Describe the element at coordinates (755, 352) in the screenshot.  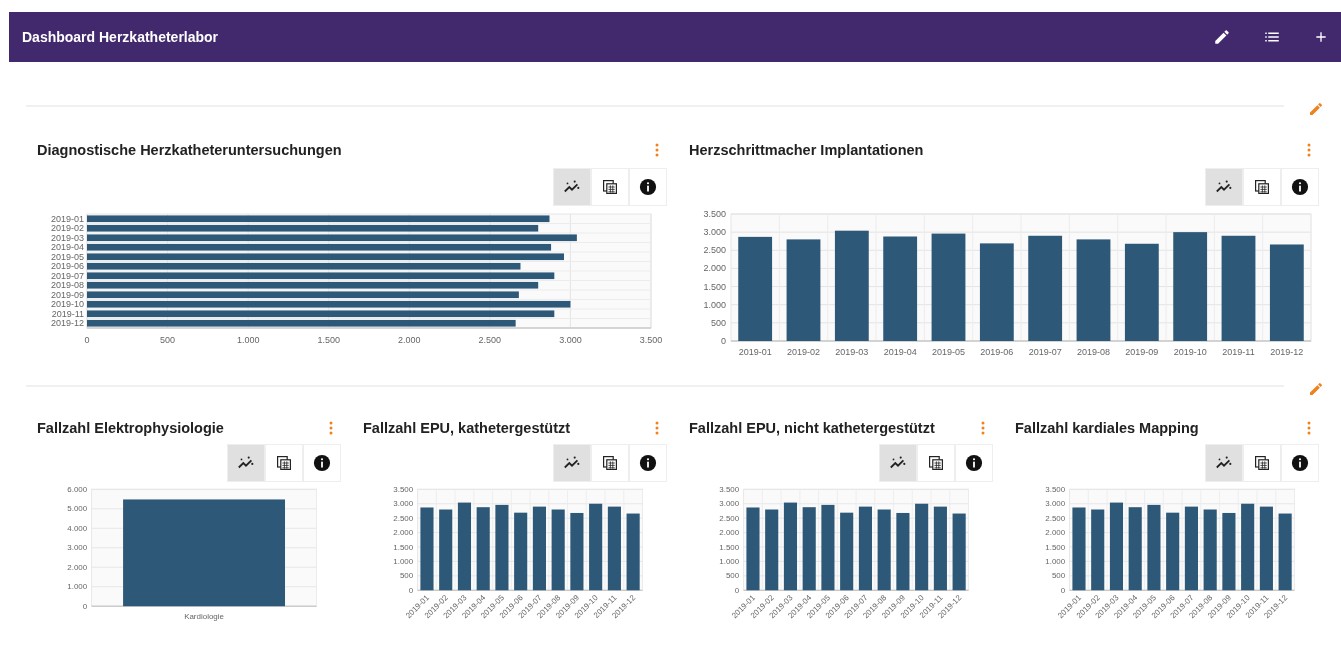
I see `category-label: 2019-01` at that location.